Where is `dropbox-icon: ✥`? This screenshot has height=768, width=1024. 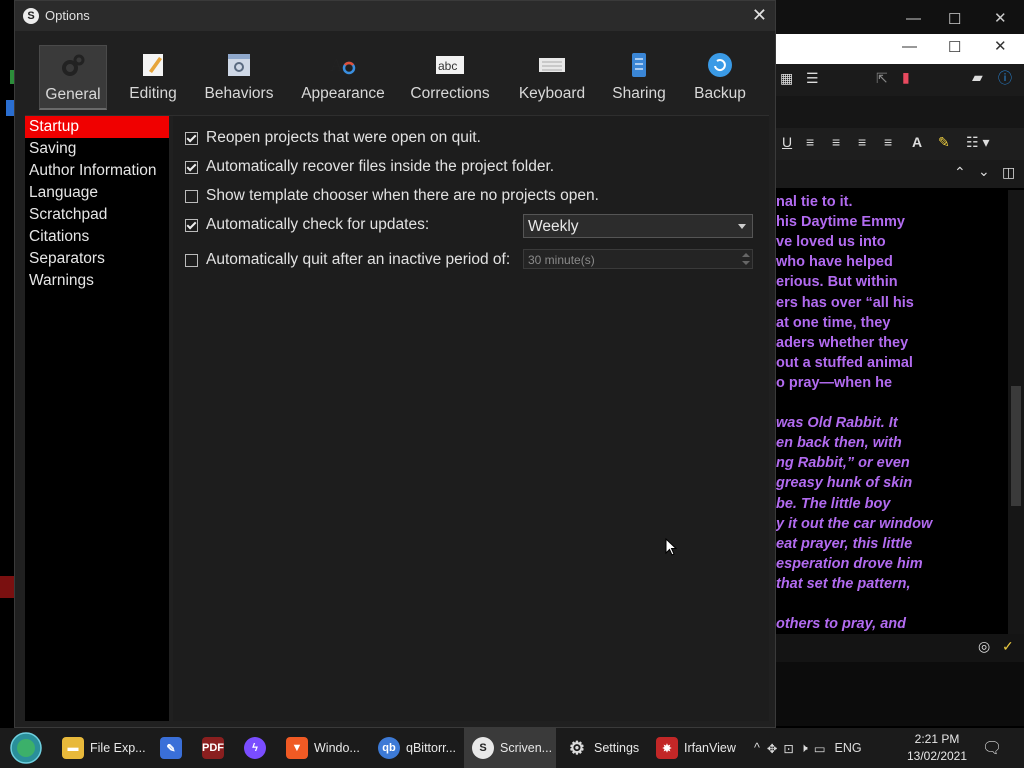 dropbox-icon: ✥ is located at coordinates (772, 748).